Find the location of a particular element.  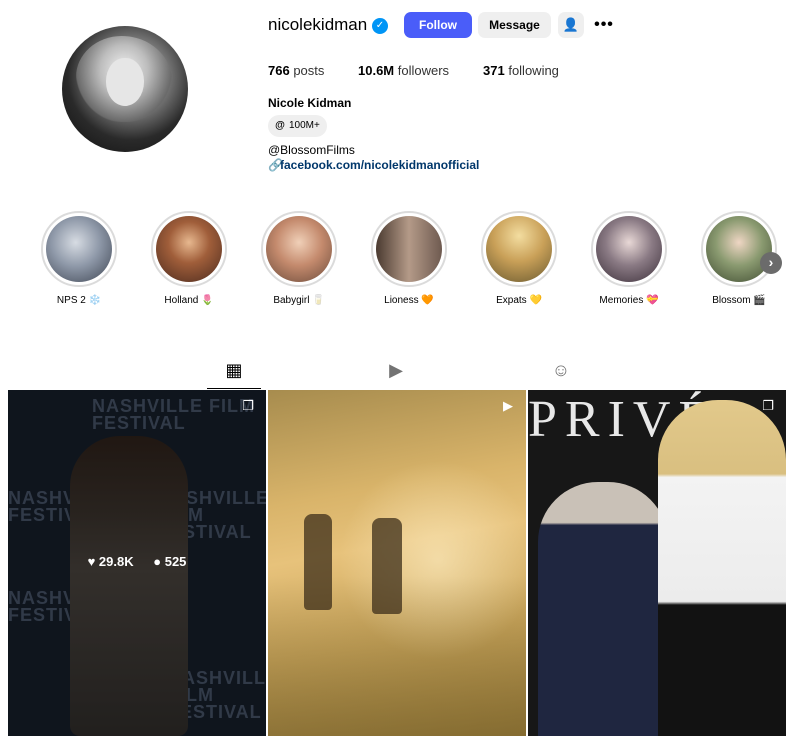

followers-label: followers is located at coordinates (423, 70).